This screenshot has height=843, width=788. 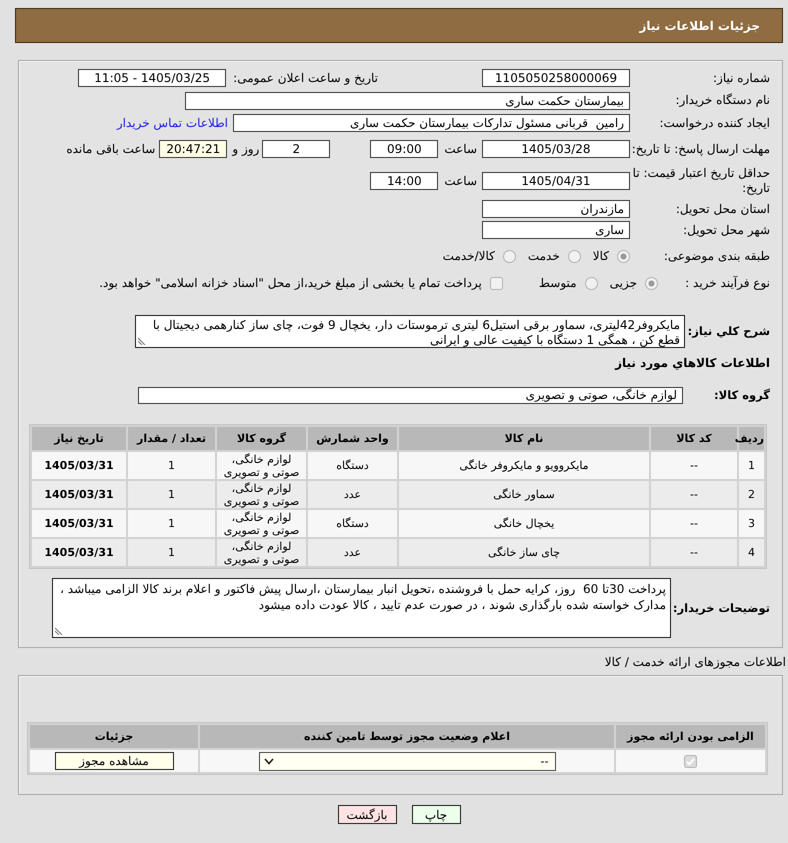 I want to click on radio-label: متوسط, so click(x=557, y=283).